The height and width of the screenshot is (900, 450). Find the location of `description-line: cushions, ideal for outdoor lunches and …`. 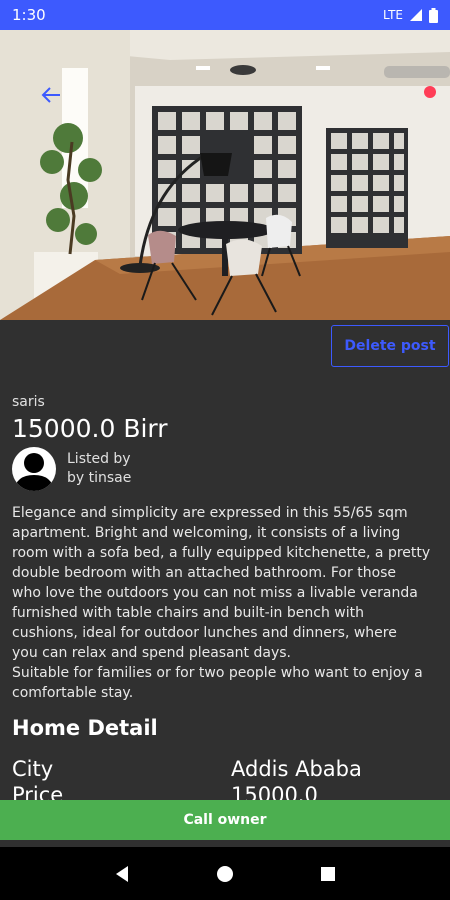

description-line: cushions, ideal for outdoor lunches and … is located at coordinates (204, 633).